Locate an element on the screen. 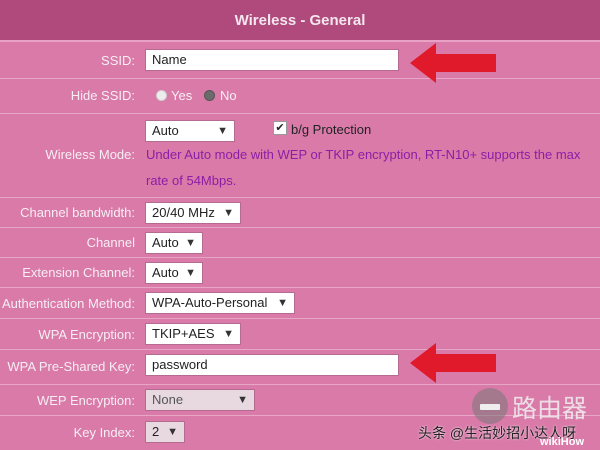 This screenshot has height=450, width=600. channel-value: Auto is located at coordinates (165, 242).